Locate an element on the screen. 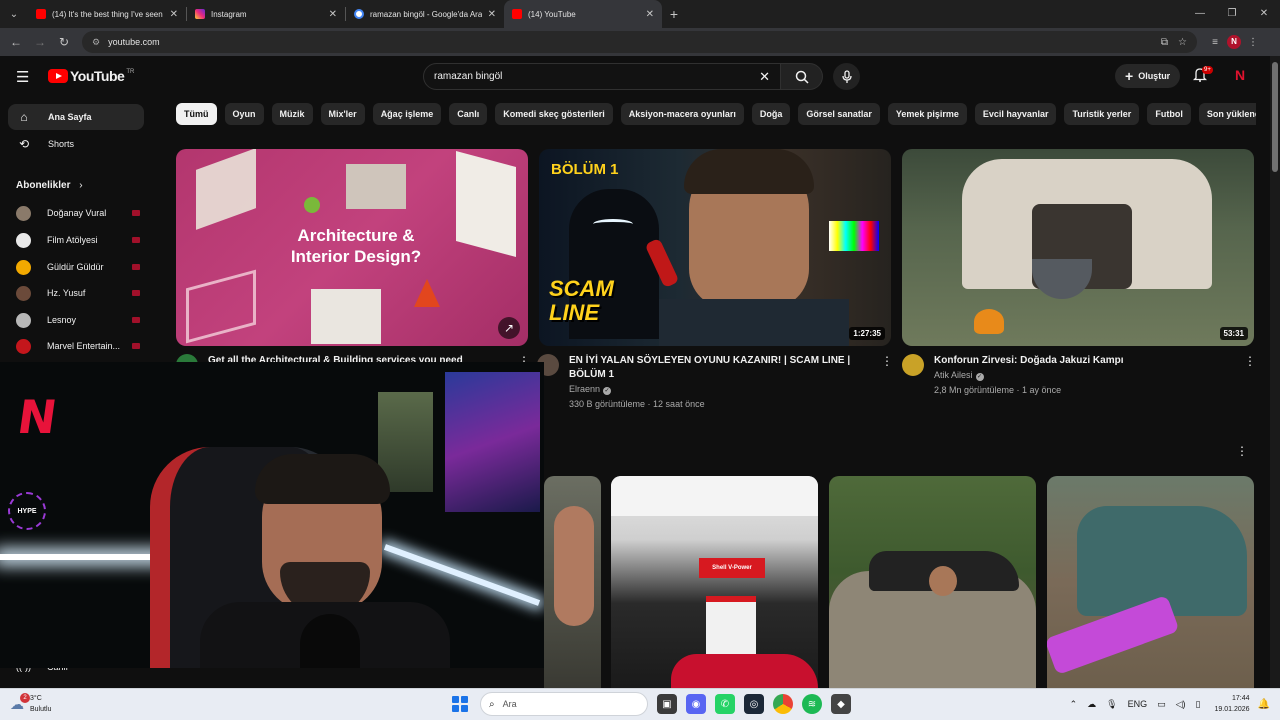 This screenshot has width=1280, height=720. short-thumbnail: Shell V-Power is located at coordinates (714, 582).